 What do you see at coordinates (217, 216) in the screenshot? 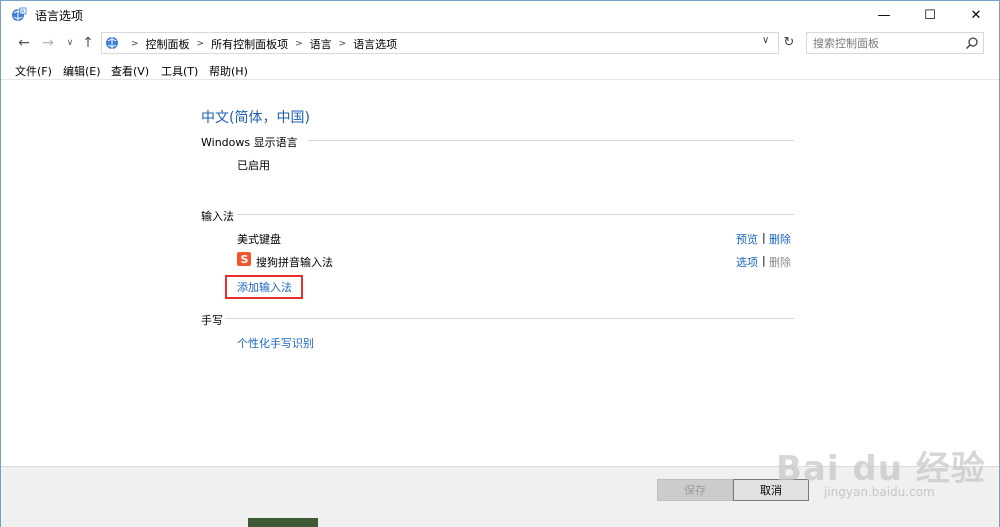
I see `input-method-heading: 输入法` at bounding box center [217, 216].